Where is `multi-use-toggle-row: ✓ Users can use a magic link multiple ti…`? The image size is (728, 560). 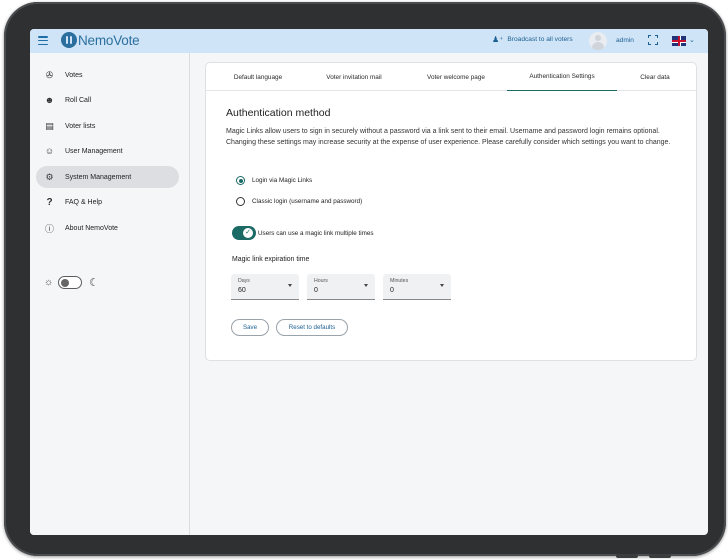
multi-use-toggle-row: ✓ Users can use a magic link multiple ti… is located at coordinates (302, 233).